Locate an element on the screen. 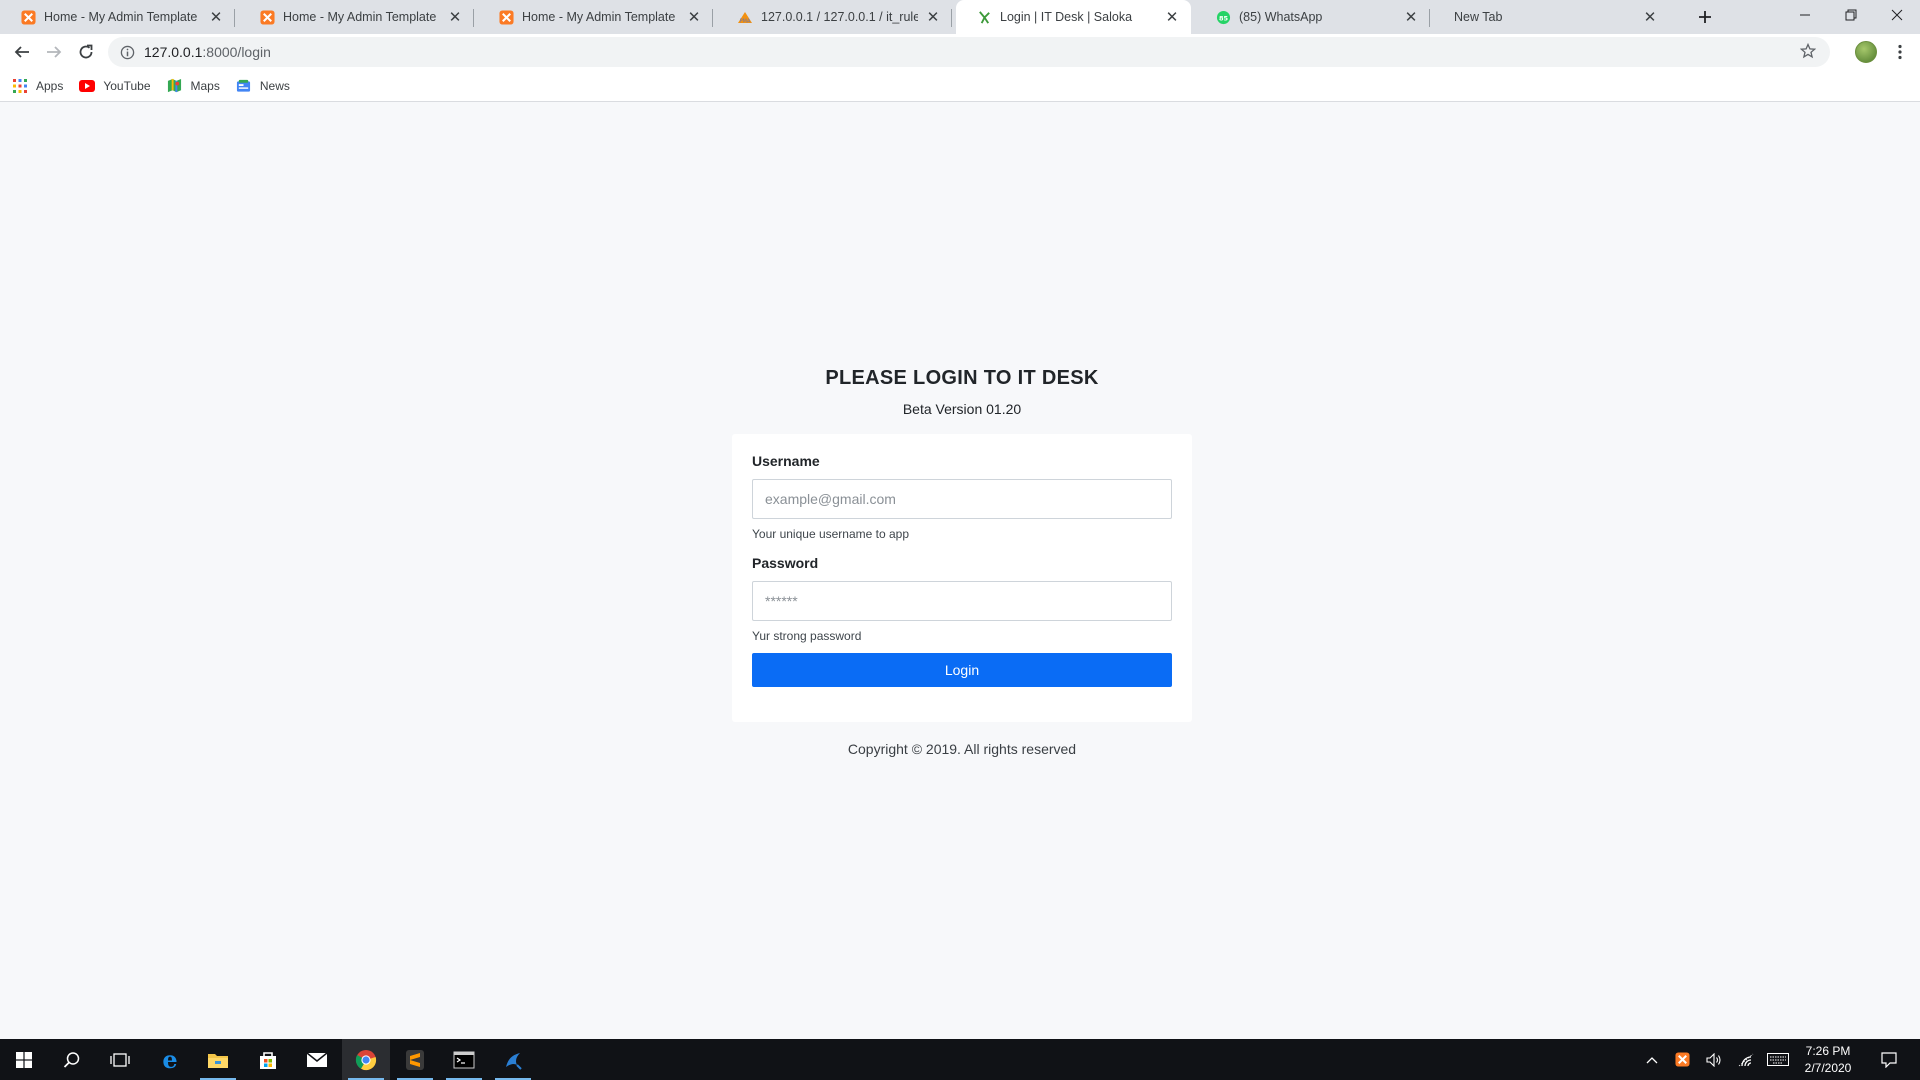 Image resolution: width=1920 pixels, height=1080 pixels. apps-grid-icon is located at coordinates (20, 86).